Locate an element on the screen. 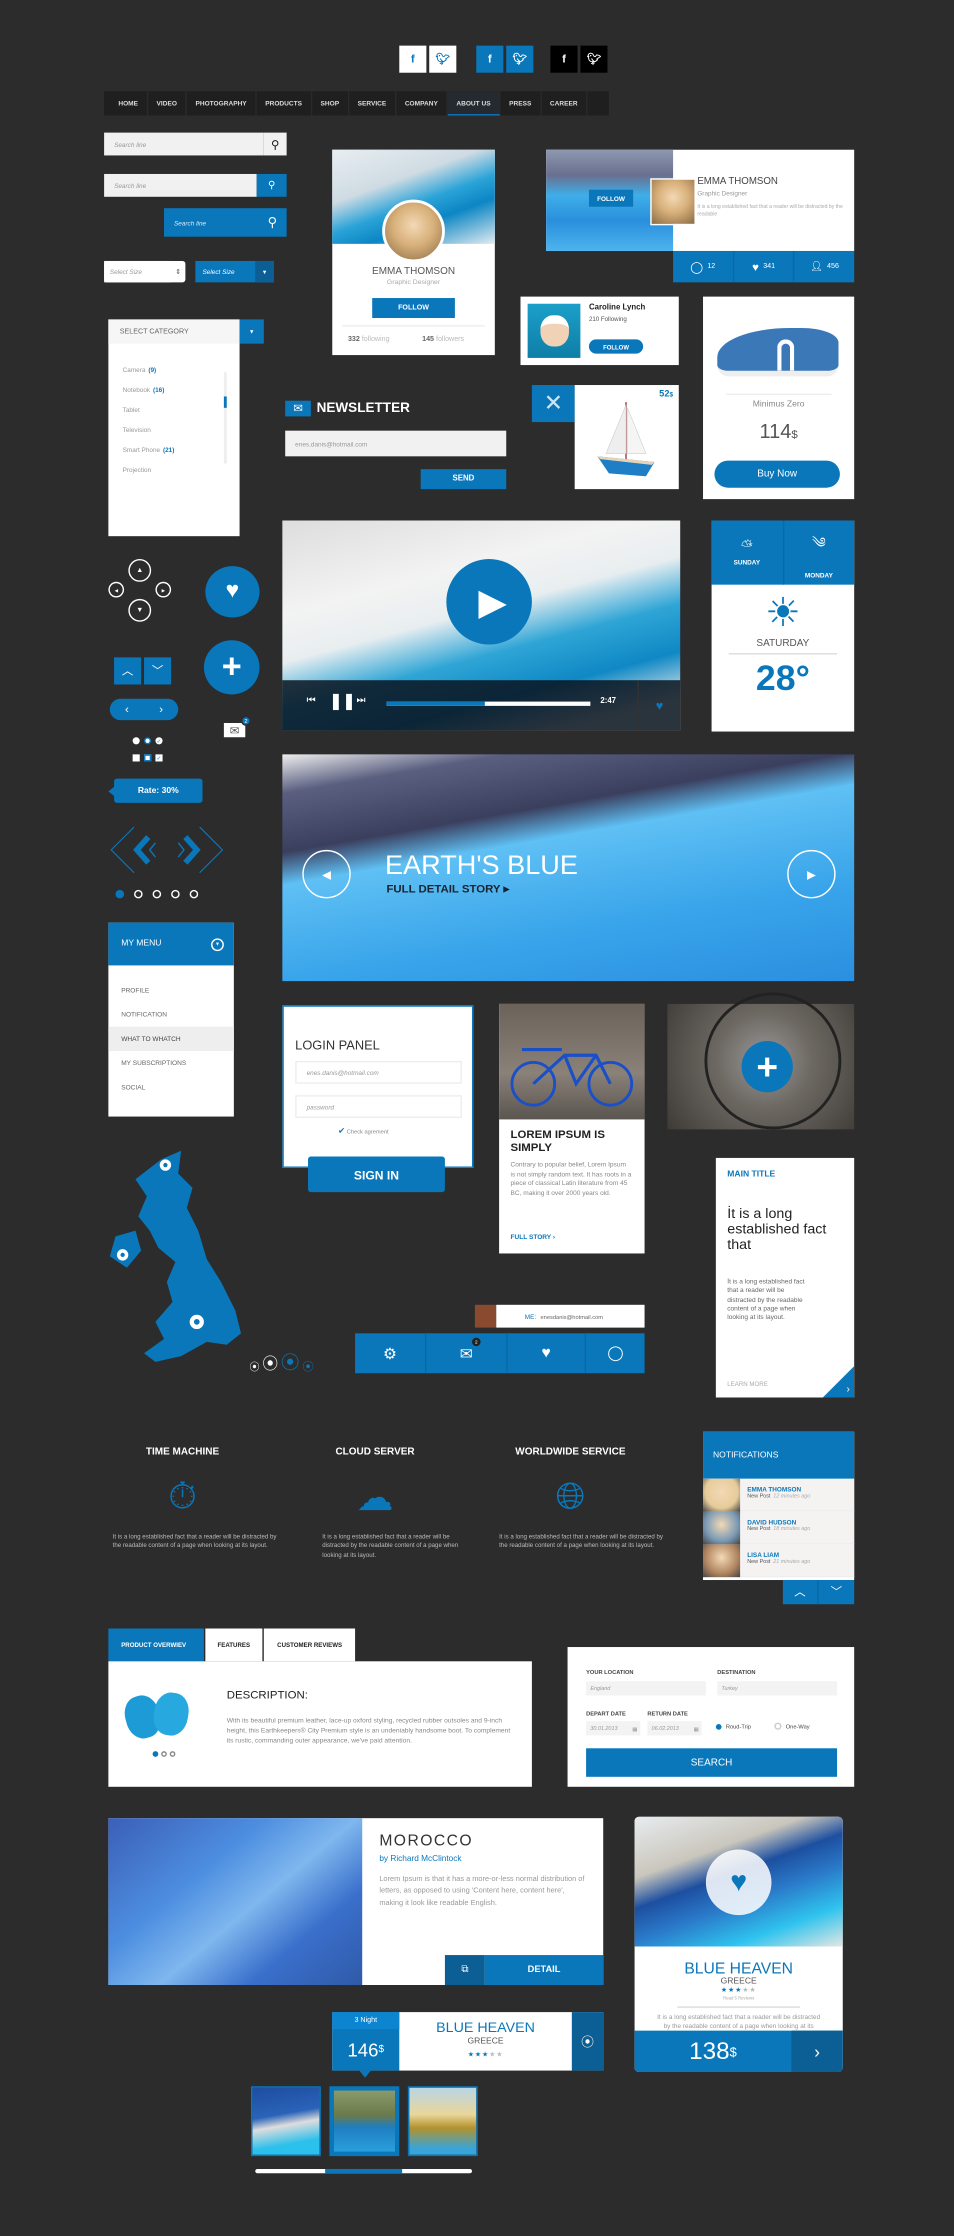  previous-icon: ⏮︎ is located at coordinates (311, 701).